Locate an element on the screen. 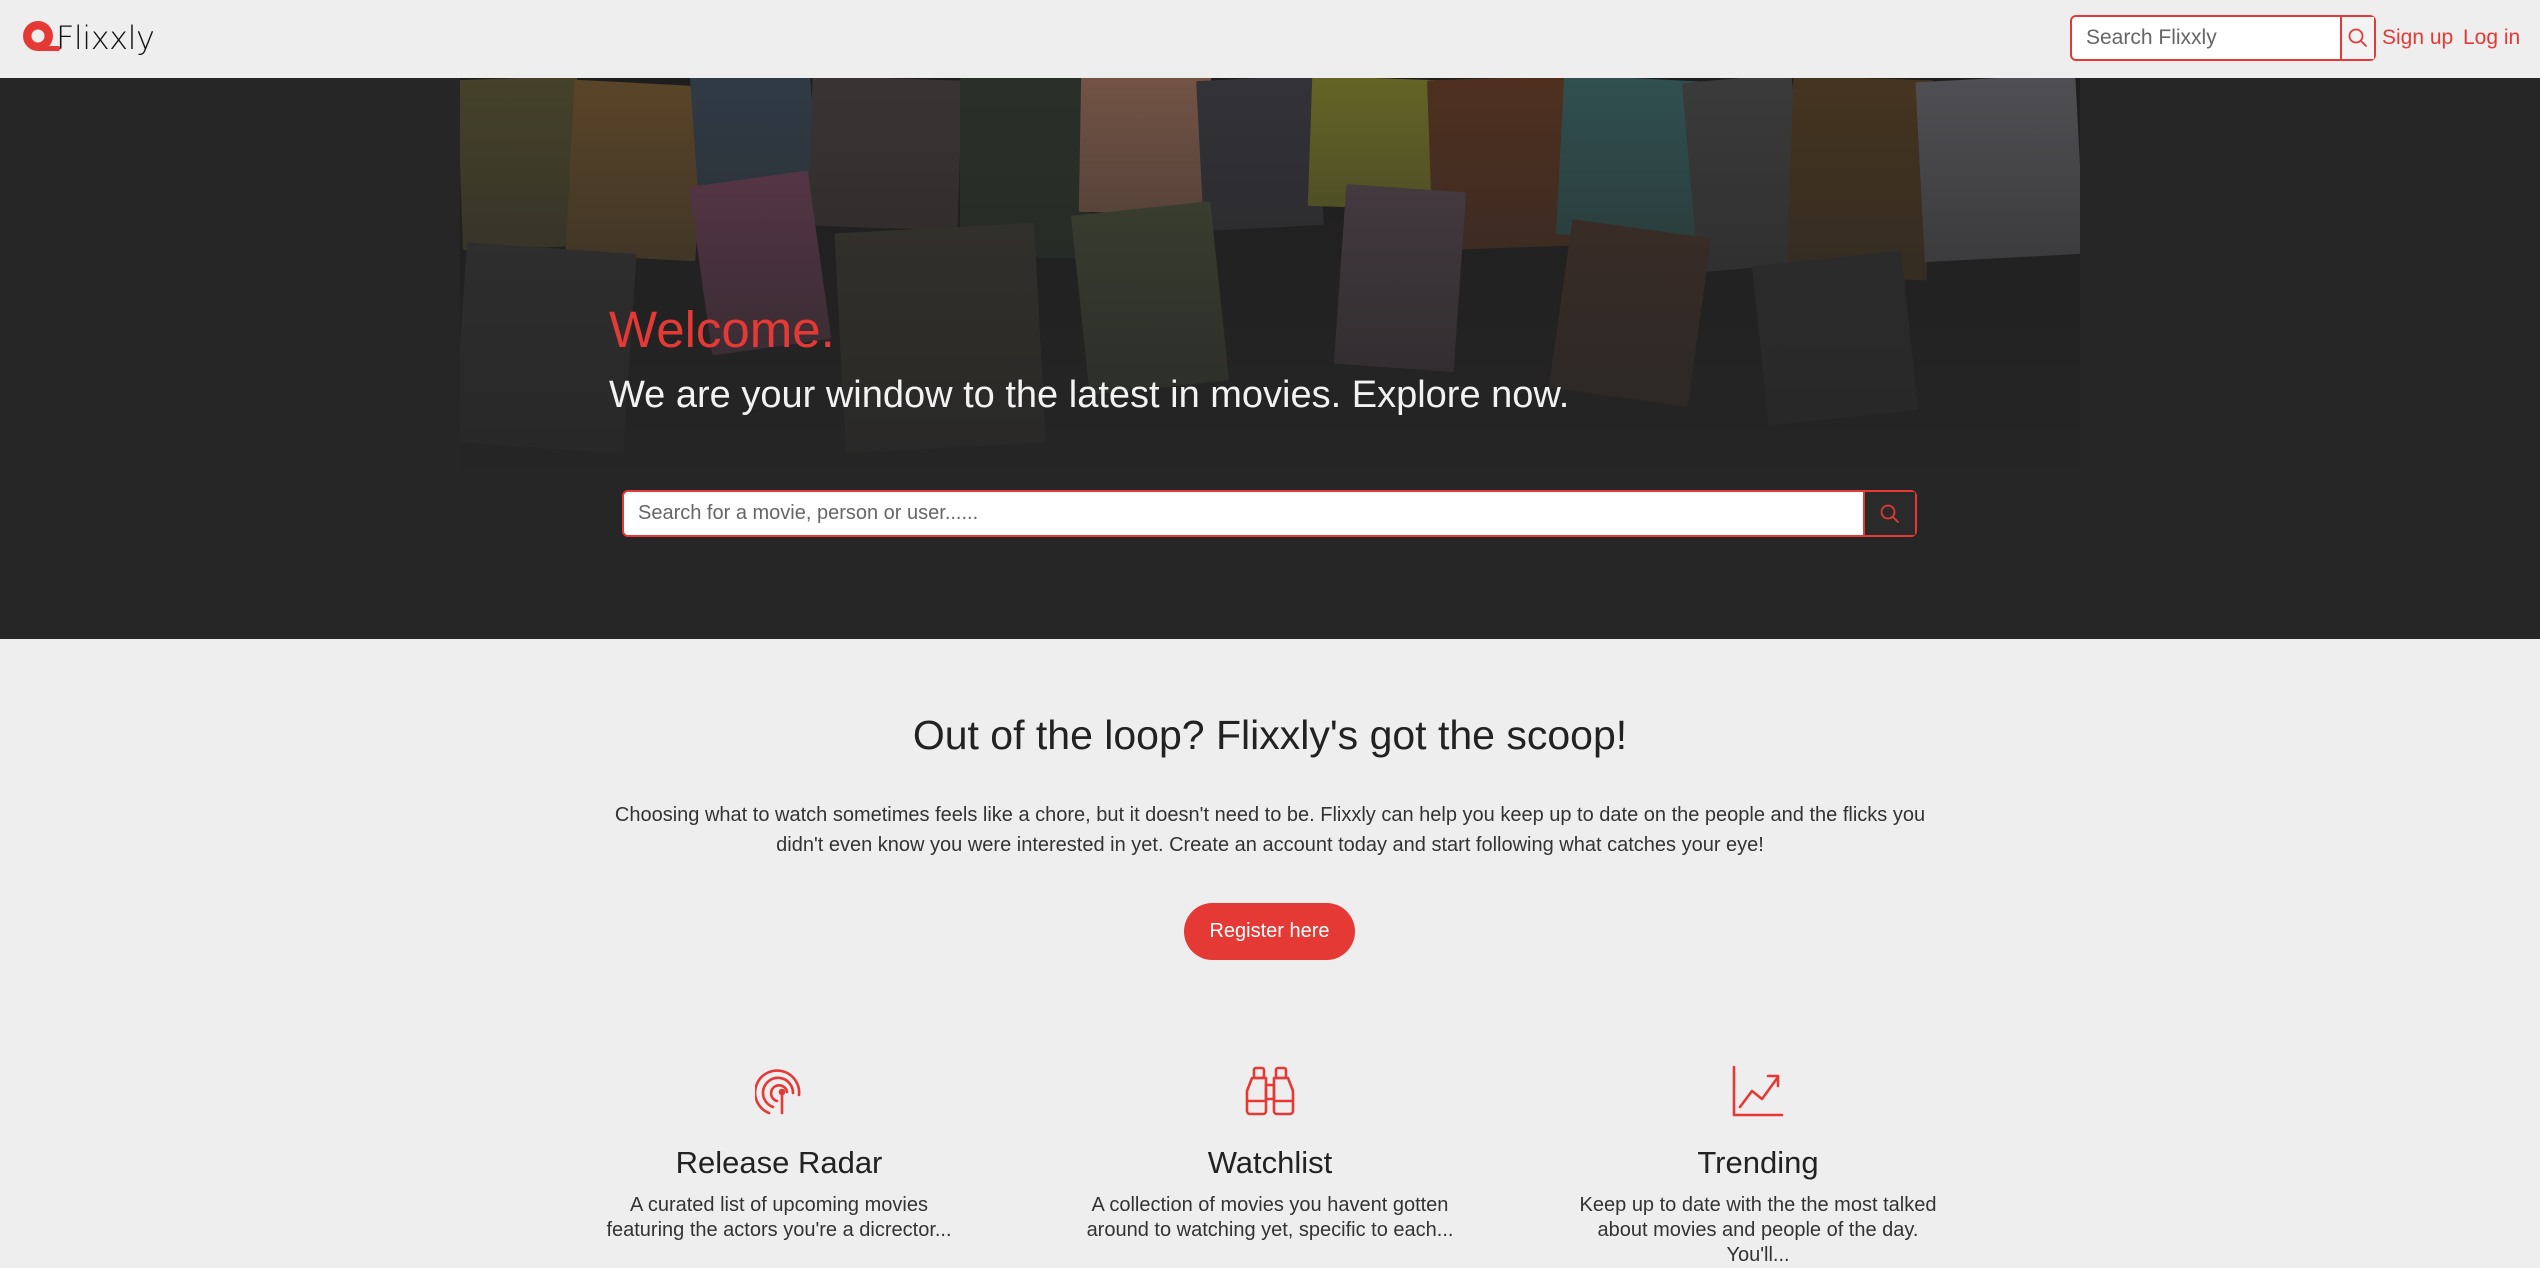 This screenshot has width=2540, height=1268. brand-logo: Flixxly is located at coordinates (86, 38).